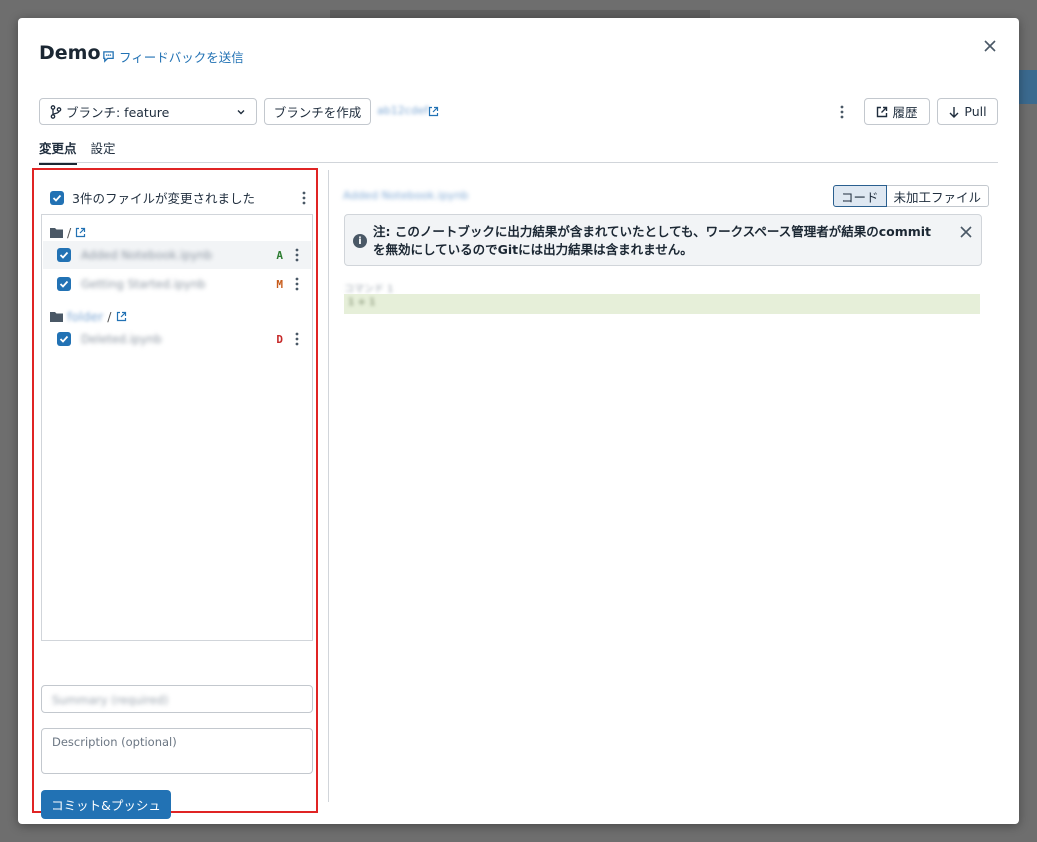 This screenshot has width=1037, height=842. I want to click on commit-ref-link: ab12cdef, so click(402, 110).